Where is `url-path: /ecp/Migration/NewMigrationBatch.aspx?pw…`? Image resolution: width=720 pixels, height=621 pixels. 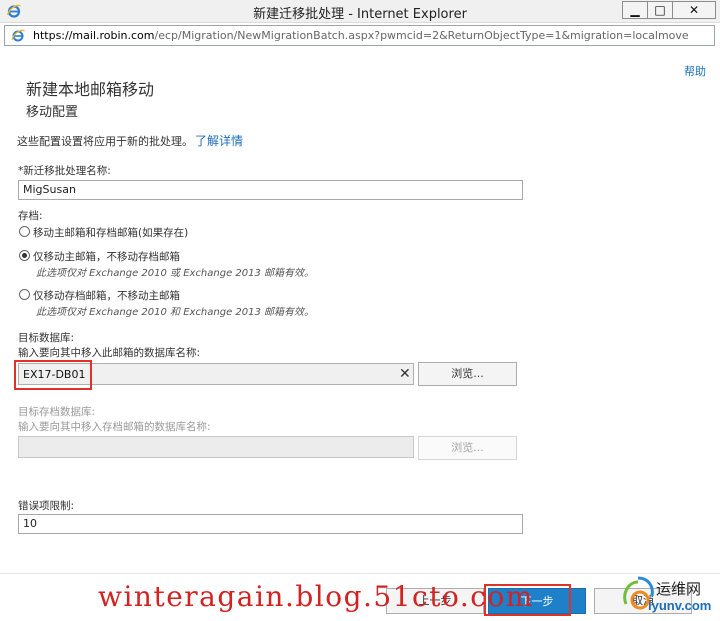 url-path: /ecp/Migration/NewMigrationBatch.aspx?pw… is located at coordinates (421, 35).